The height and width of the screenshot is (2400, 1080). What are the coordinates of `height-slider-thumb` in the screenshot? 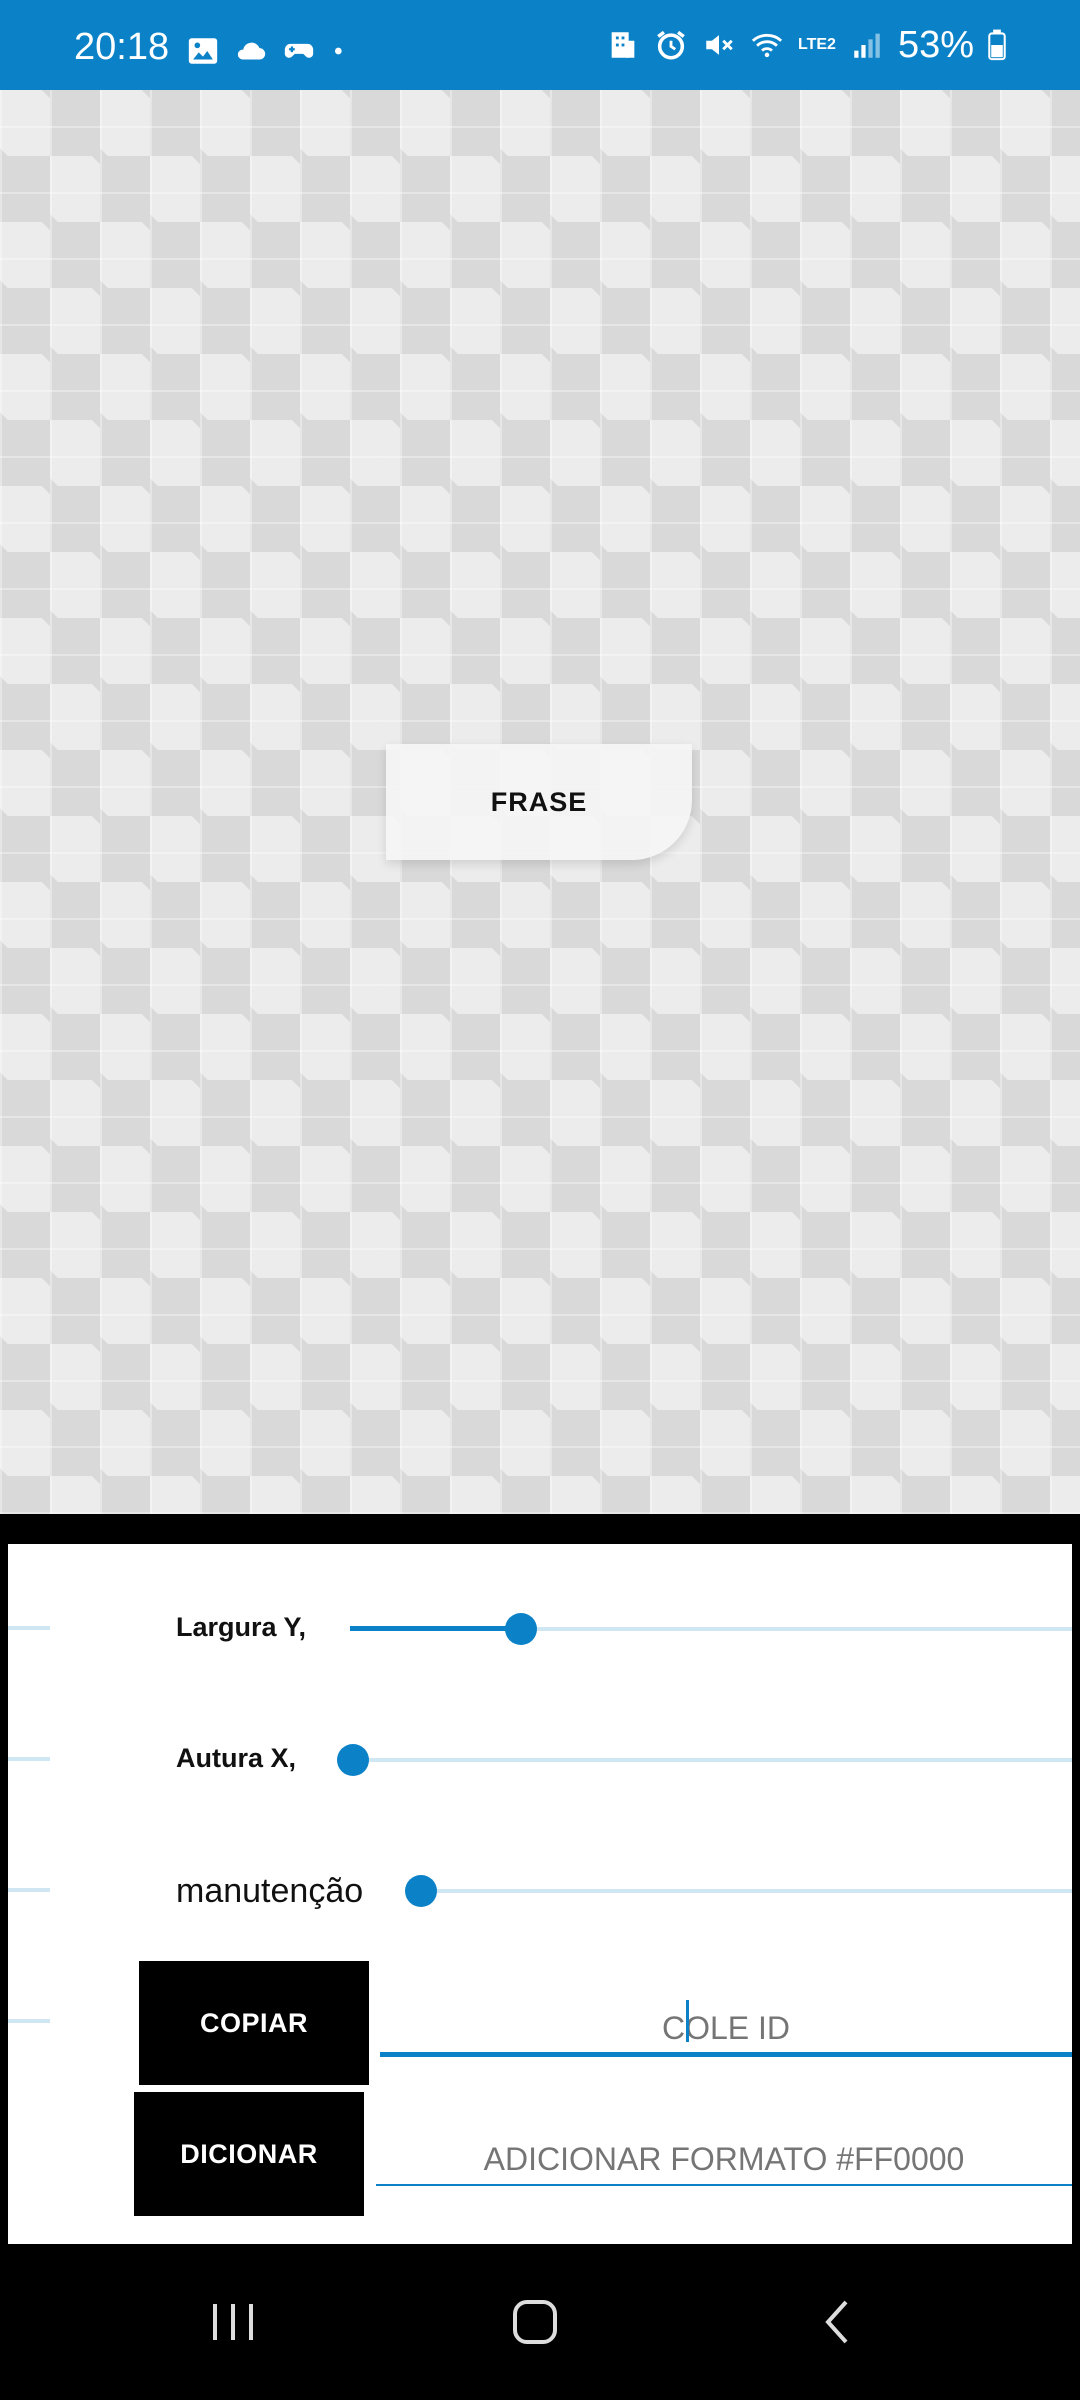 It's located at (353, 1760).